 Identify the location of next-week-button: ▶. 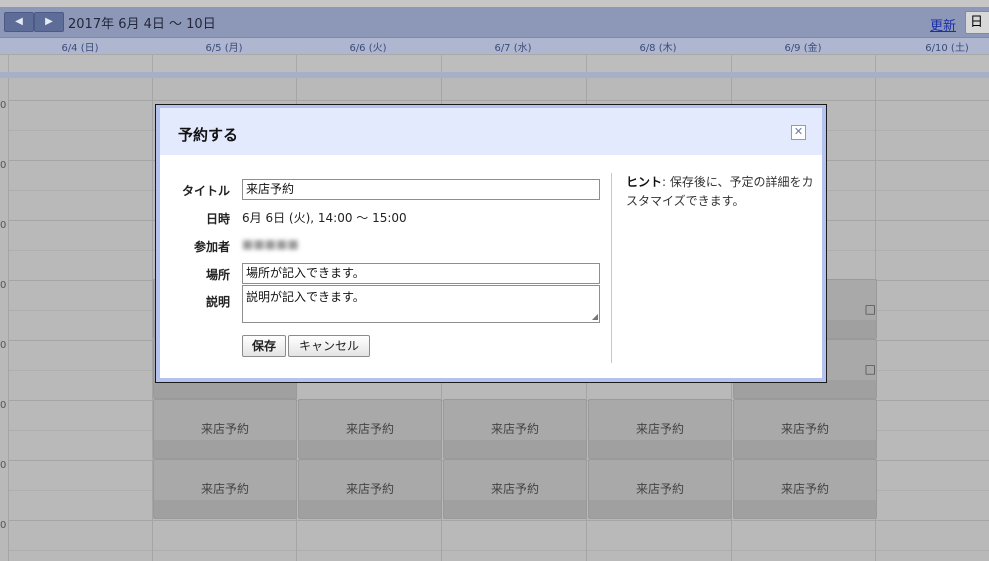
(49, 22).